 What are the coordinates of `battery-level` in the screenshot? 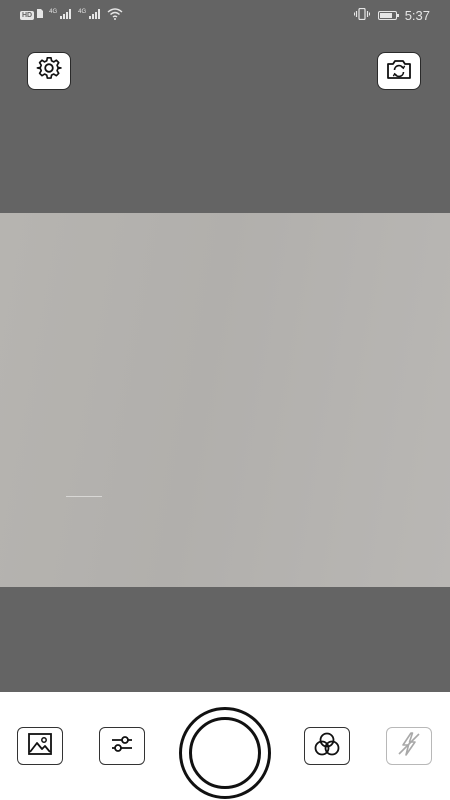 It's located at (386, 15).